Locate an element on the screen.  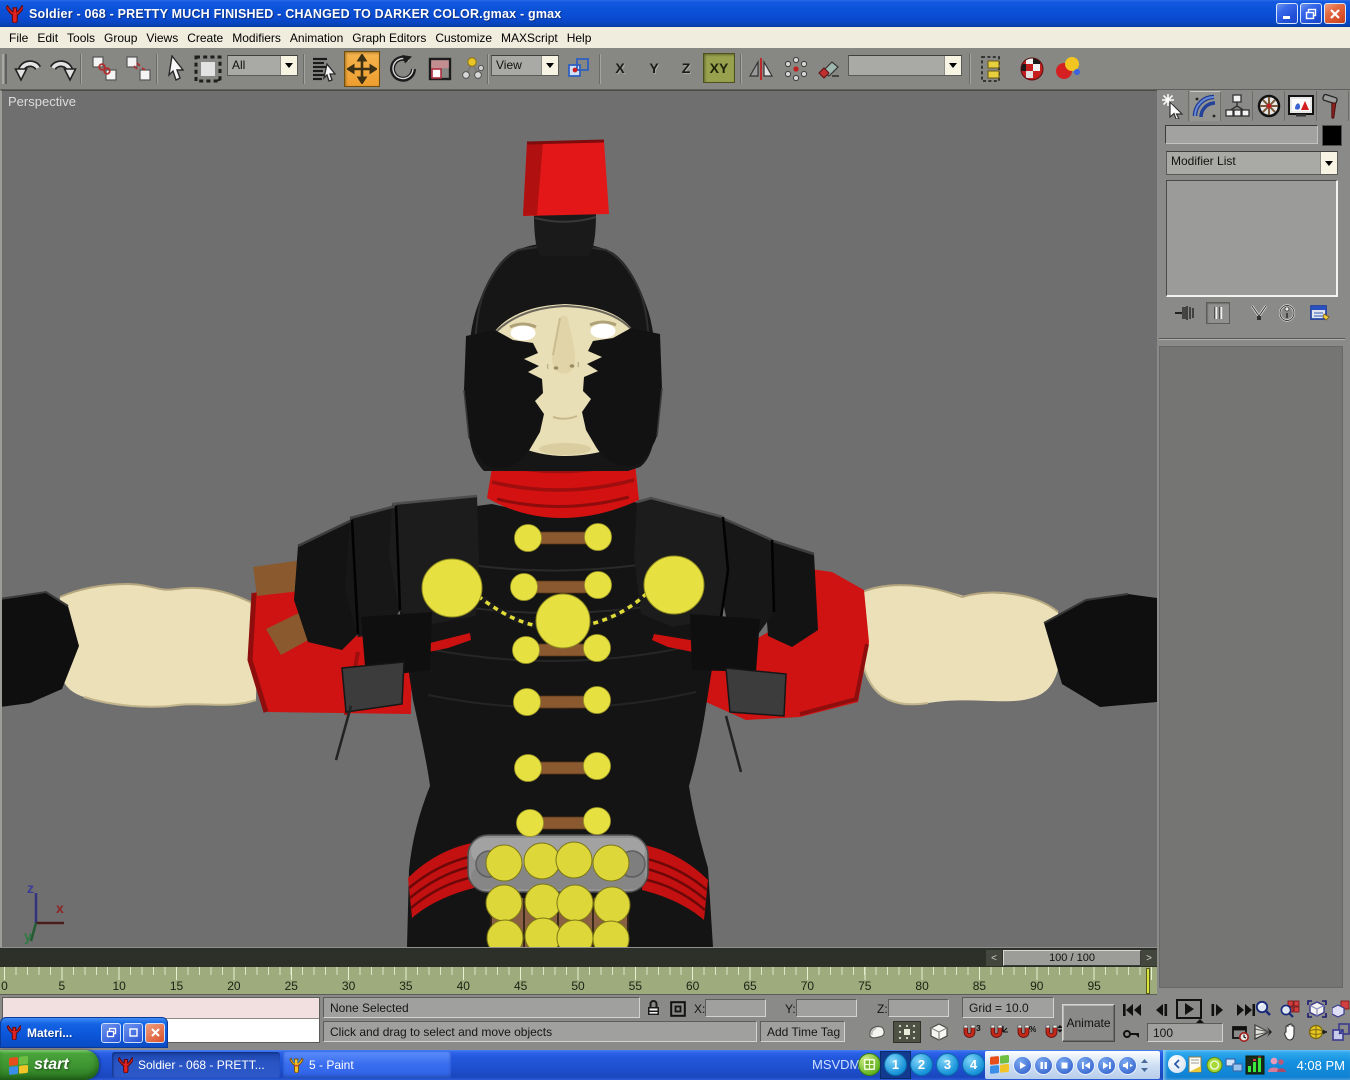
select-and-link-button is located at coordinates (105, 69).